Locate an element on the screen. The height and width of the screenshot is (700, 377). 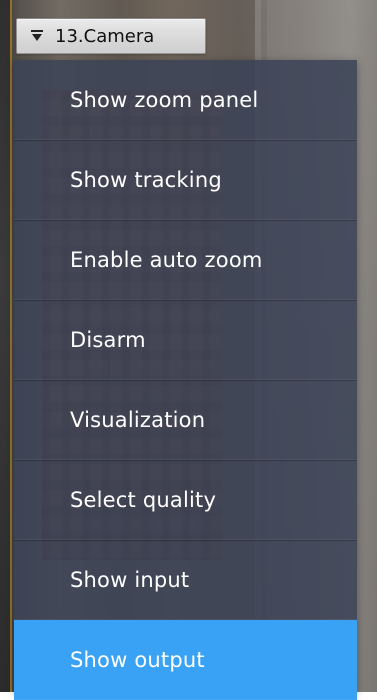
camera-title-dropdown: 13.Camera is located at coordinates (111, 36).